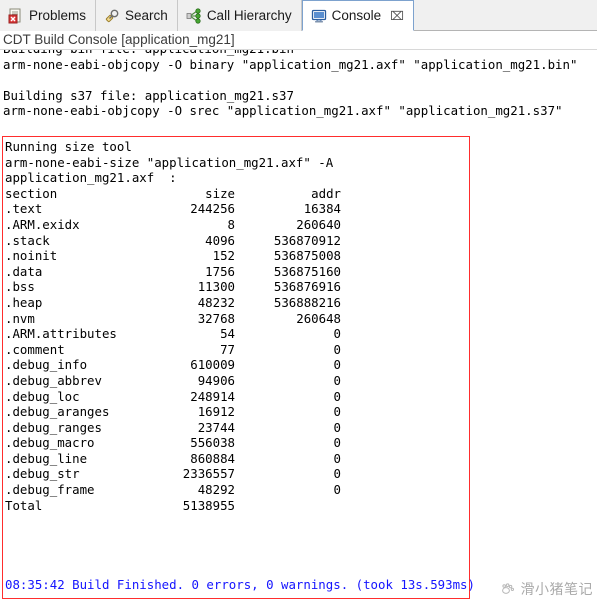 The height and width of the screenshot is (602, 597). I want to click on tab-console: Console ⌧, so click(357, 15).